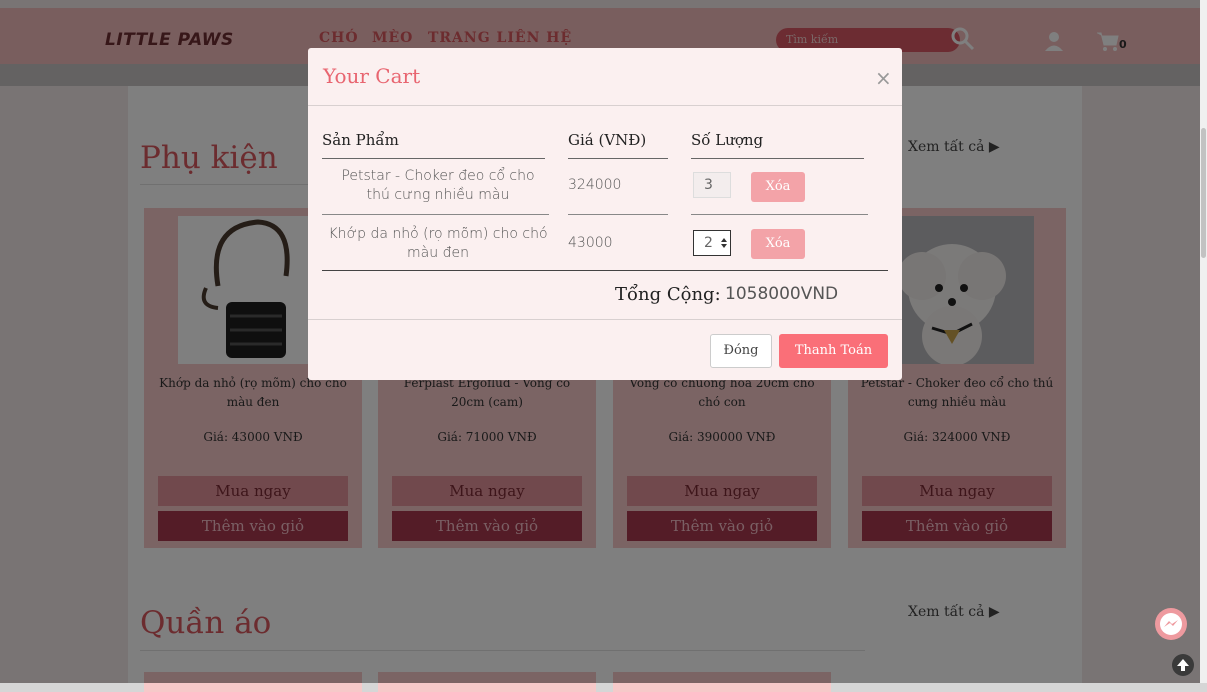 The width and height of the screenshot is (1207, 692). I want to click on cart-item-name: Khớp da nhỏ (rọ mõm) cho chó màu đen, so click(438, 243).